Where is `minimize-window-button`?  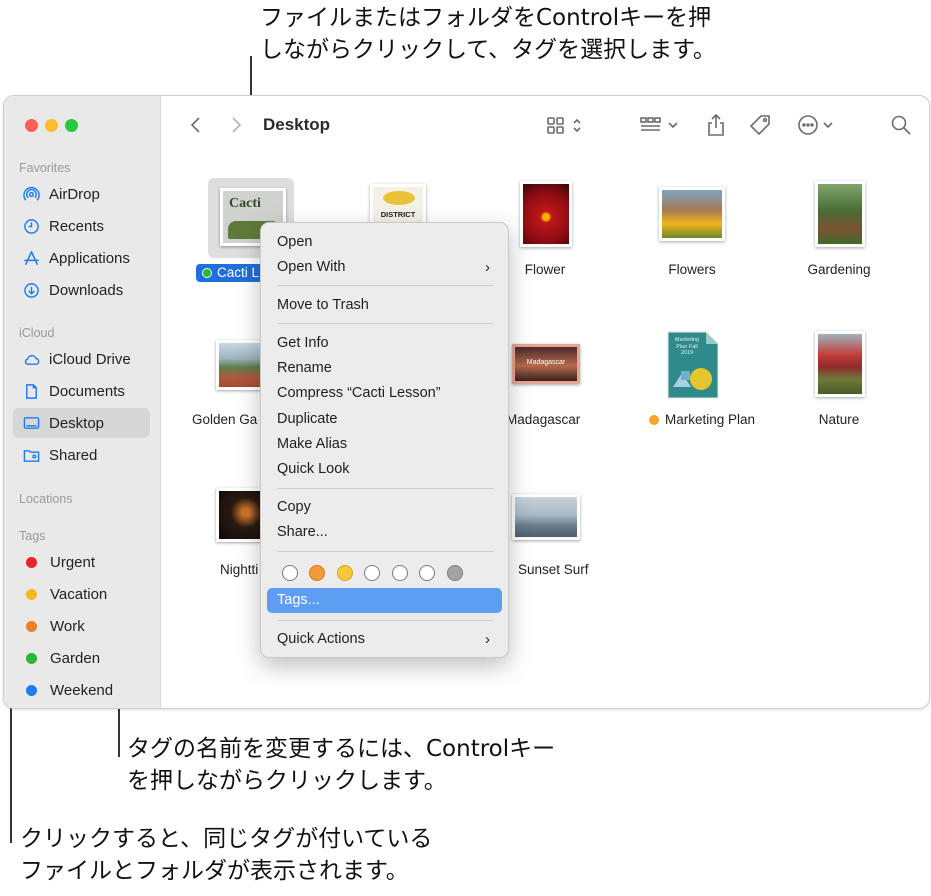
minimize-window-button is located at coordinates (51, 125).